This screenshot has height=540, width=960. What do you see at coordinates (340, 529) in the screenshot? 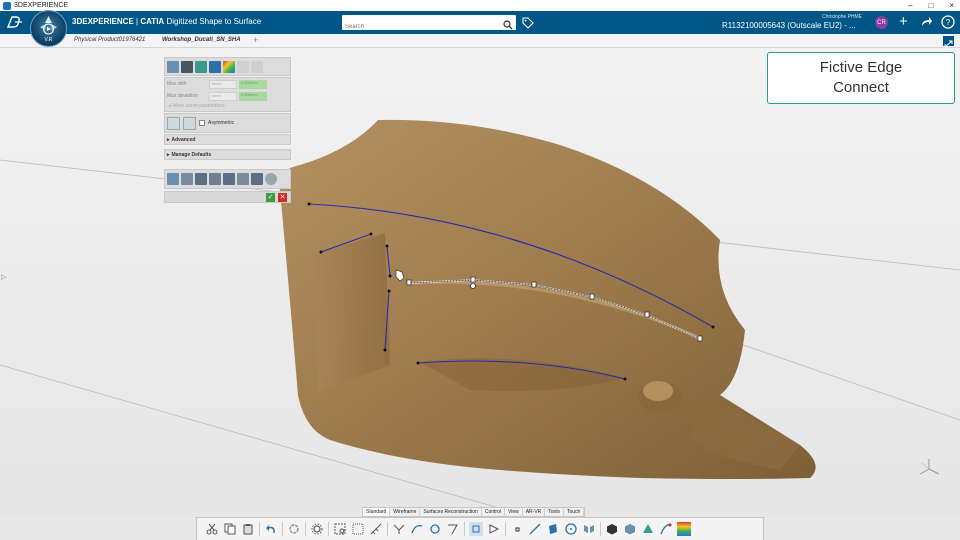
I see `select-icon` at bounding box center [340, 529].